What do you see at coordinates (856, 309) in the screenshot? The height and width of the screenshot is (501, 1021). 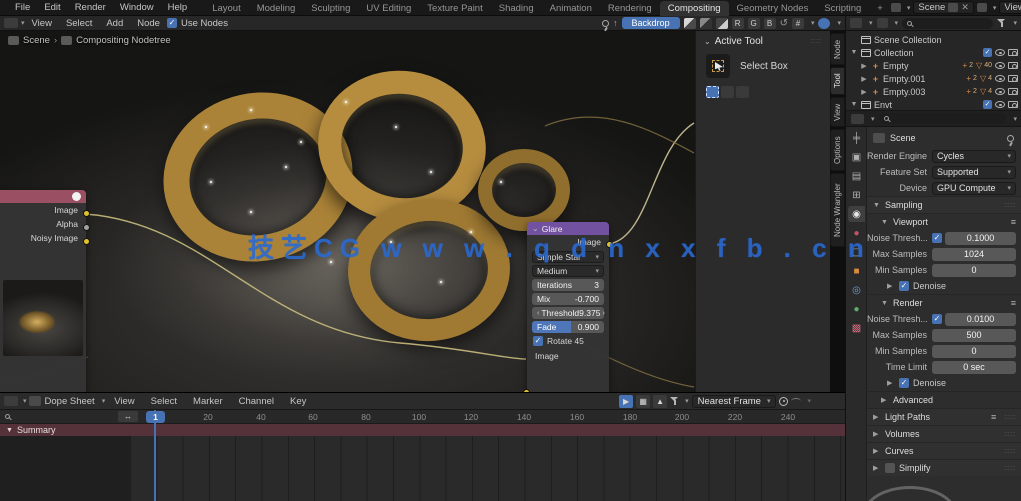 I see `tab-physics-properties: ●` at bounding box center [856, 309].